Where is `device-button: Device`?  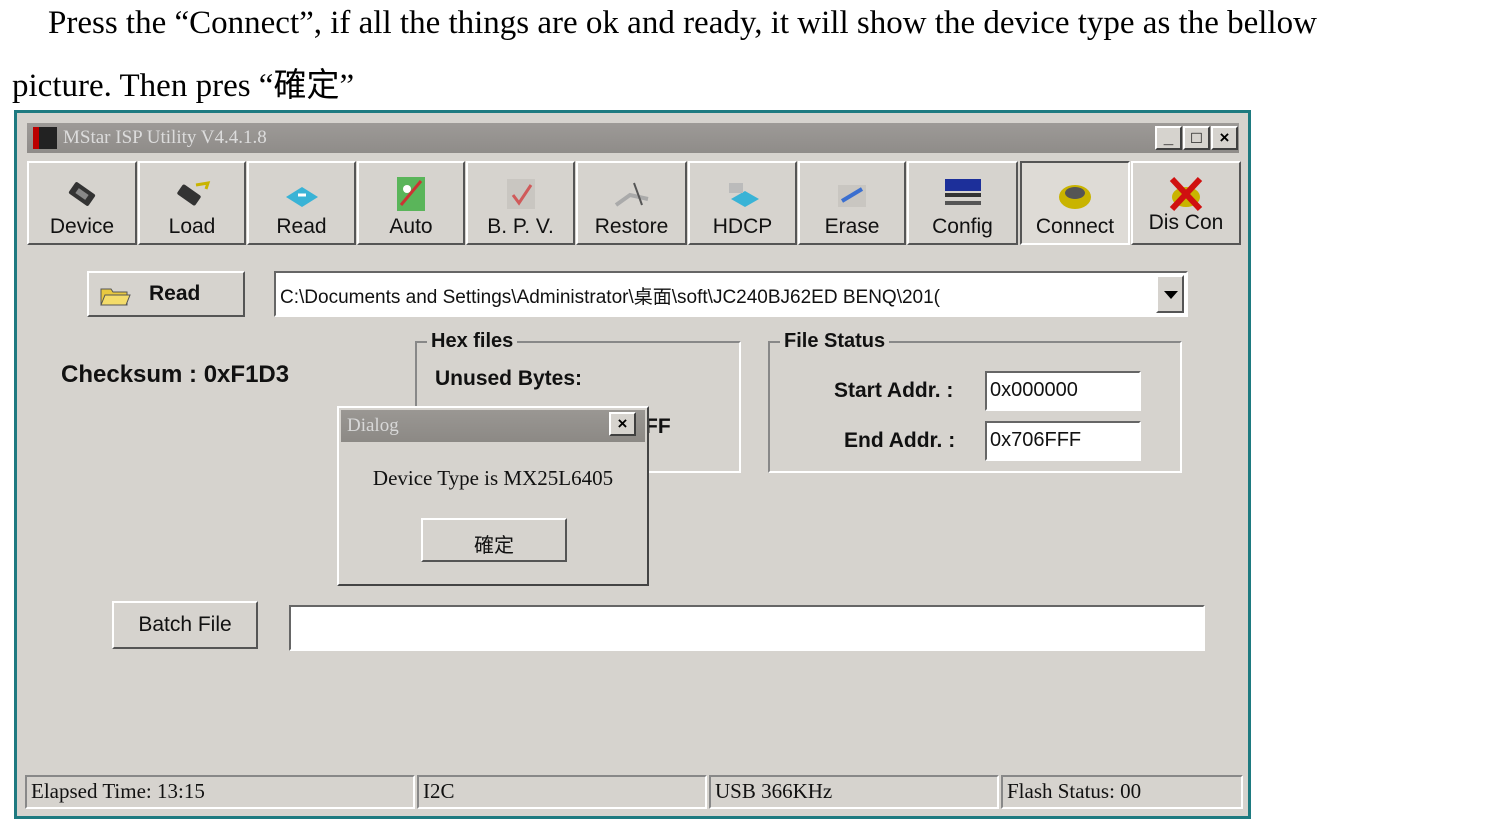
device-button: Device is located at coordinates (82, 203).